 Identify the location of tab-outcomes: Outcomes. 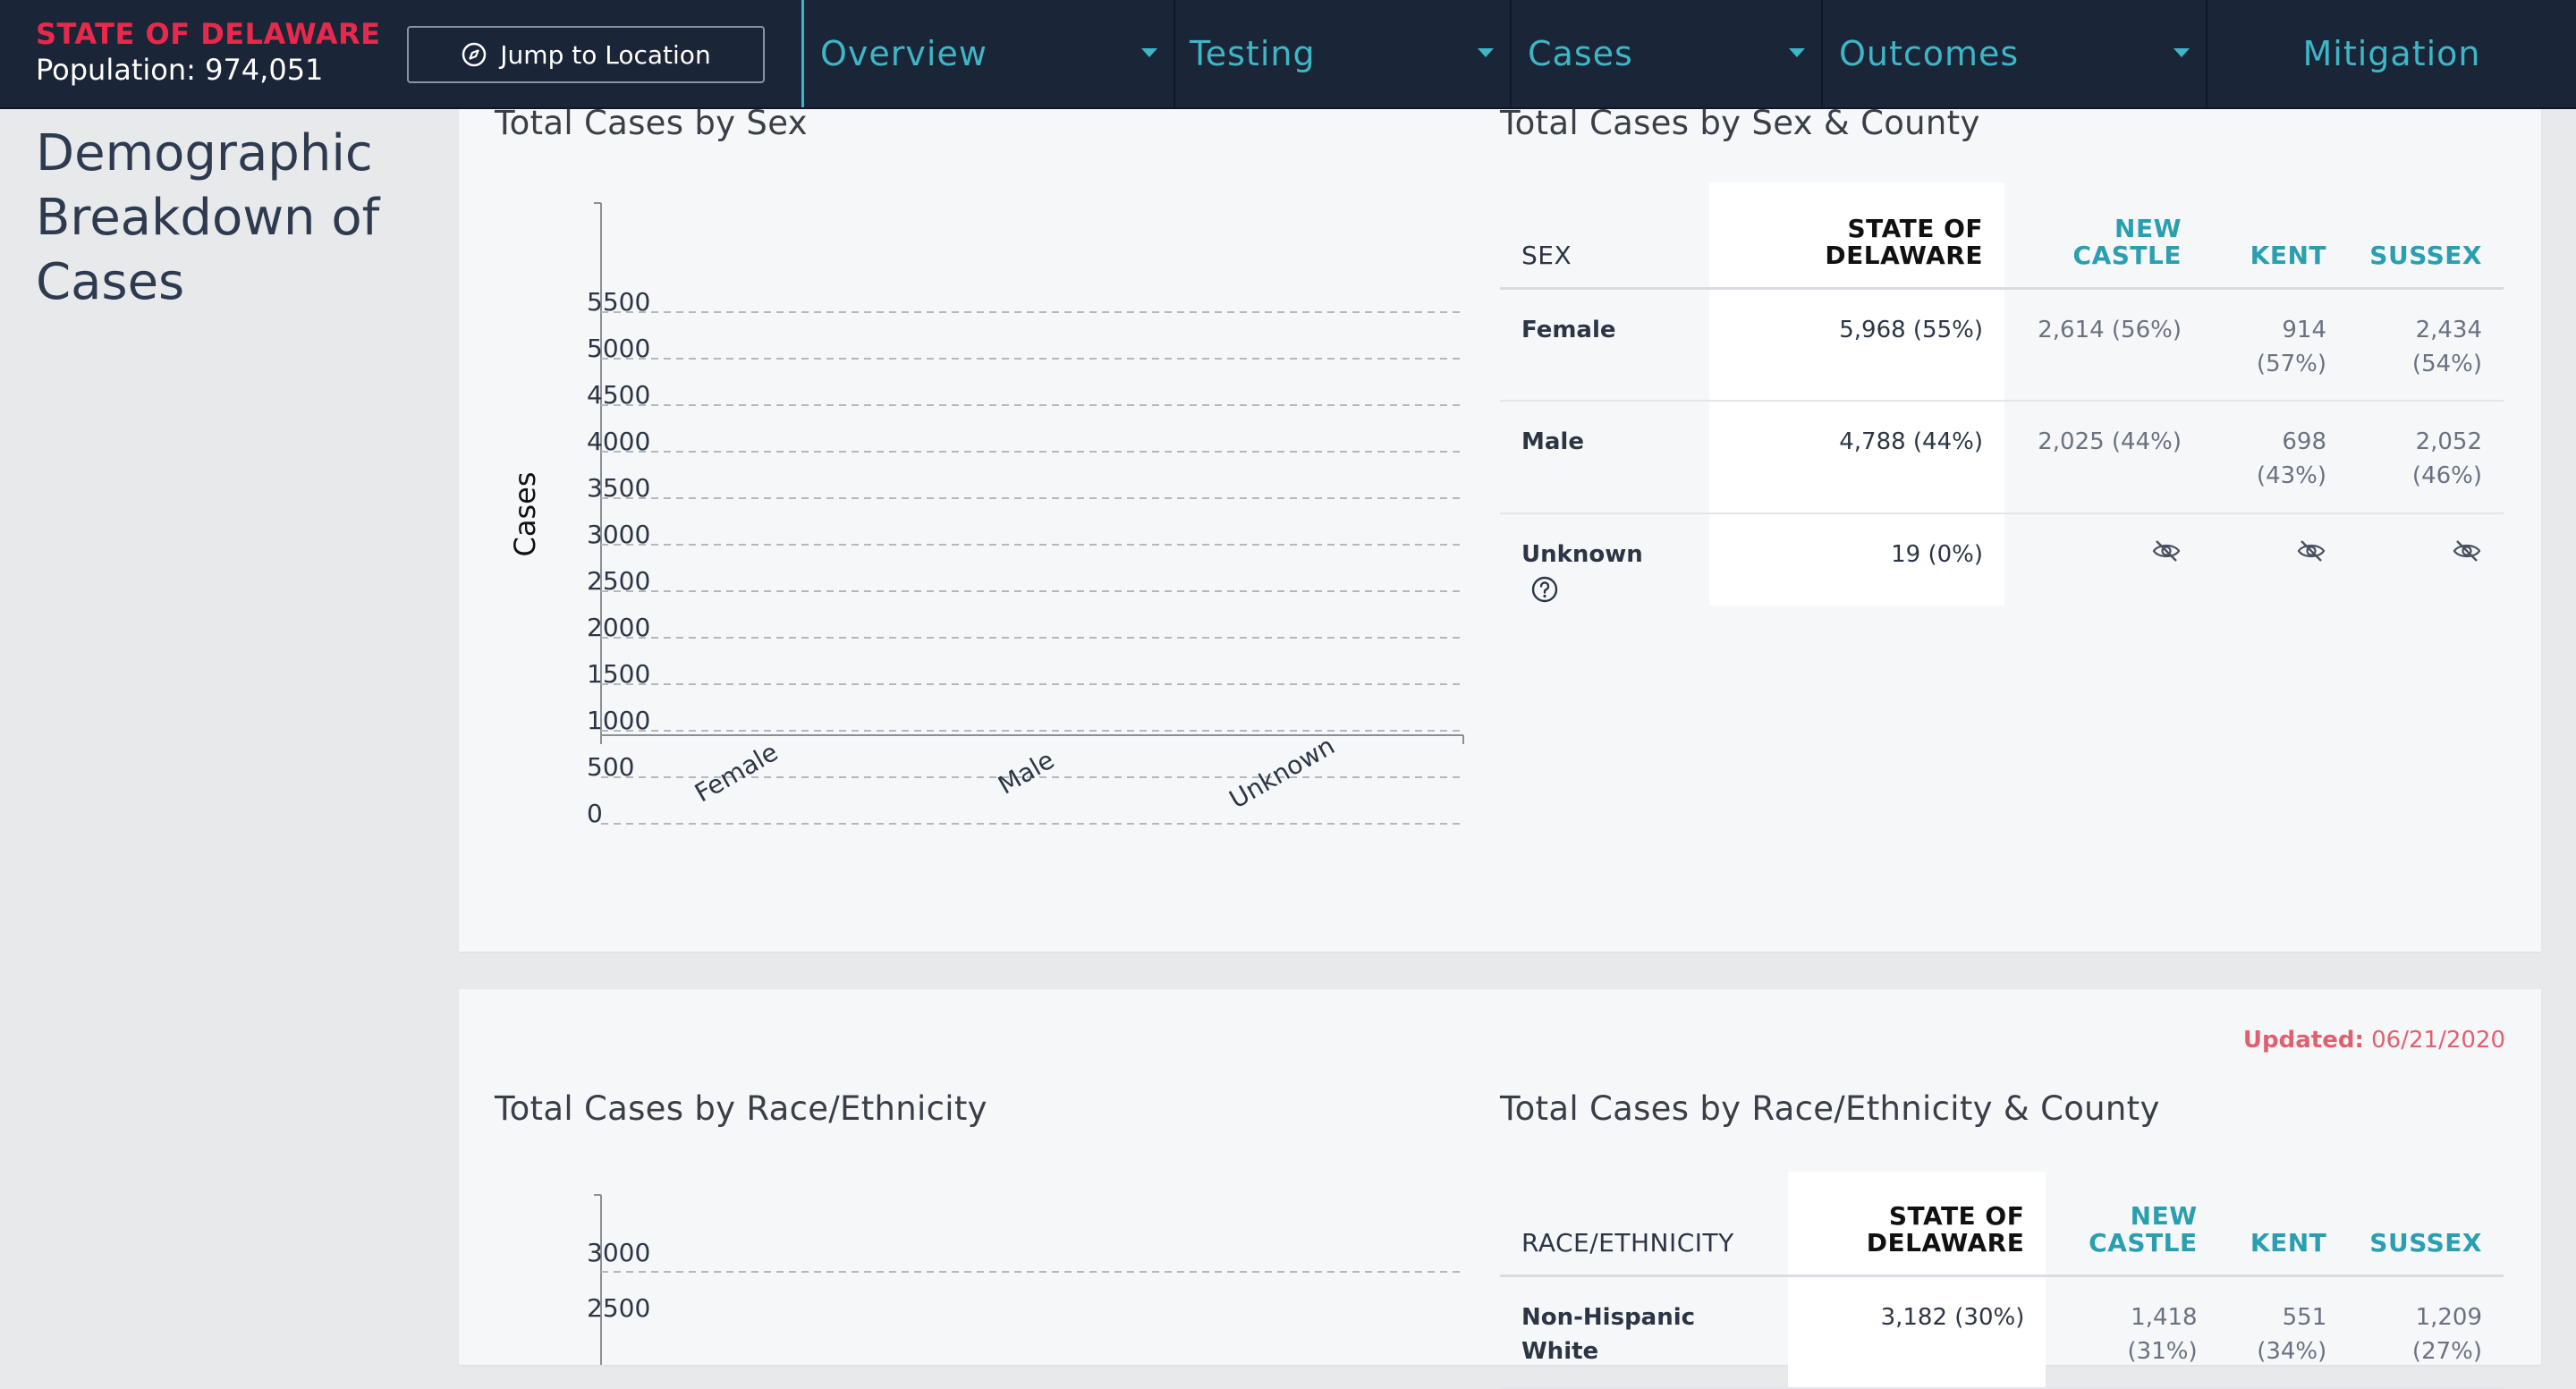
(2015, 53).